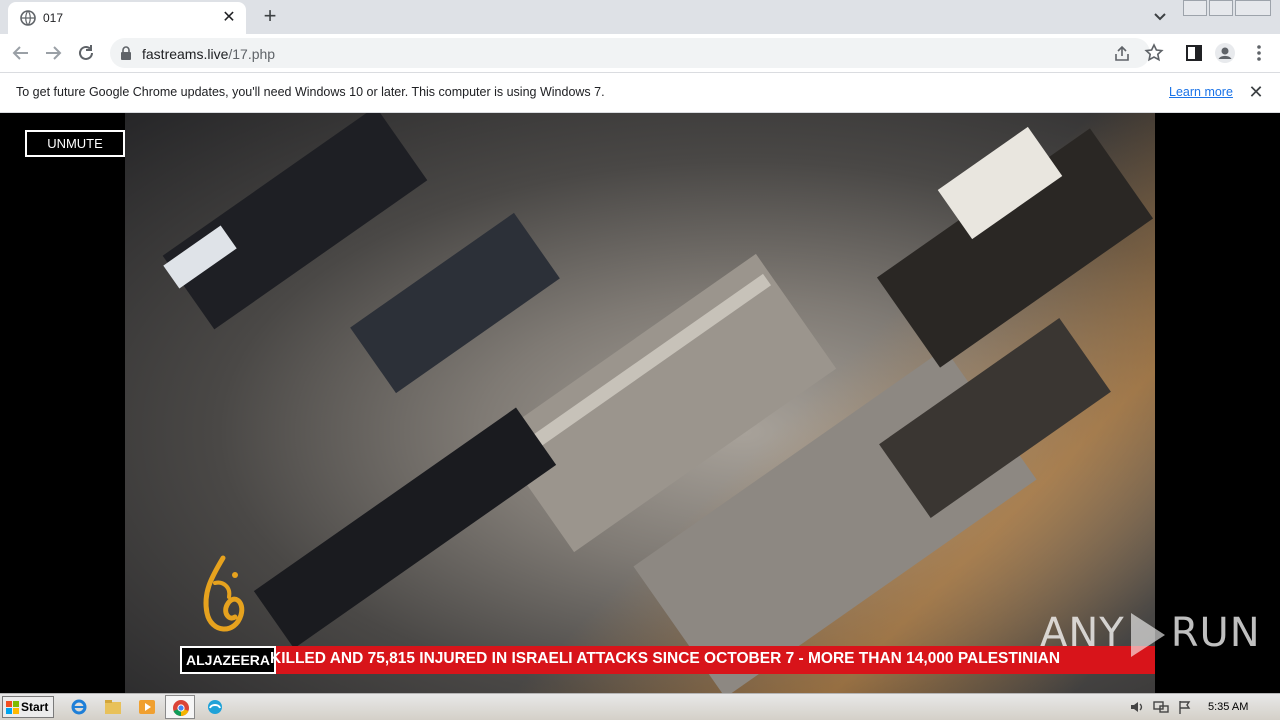  I want to click on internet-explorer-icon, so click(79, 707).